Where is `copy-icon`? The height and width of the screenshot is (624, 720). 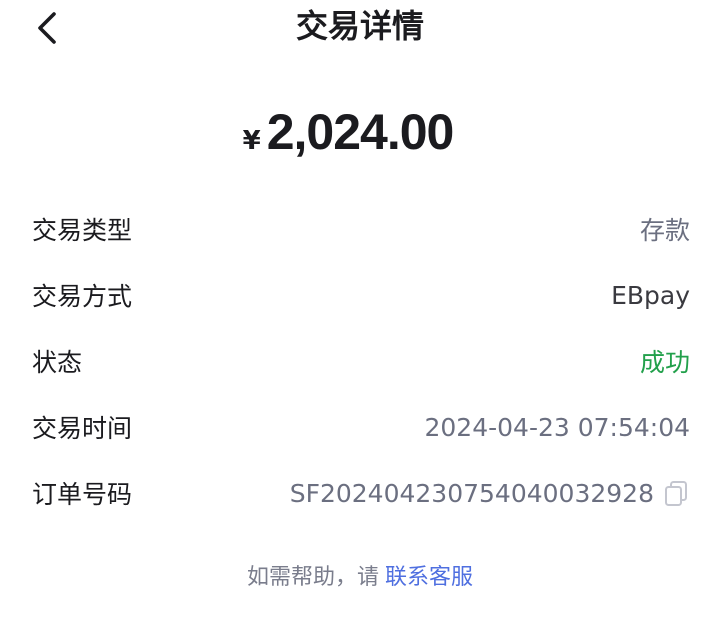
copy-icon is located at coordinates (676, 493).